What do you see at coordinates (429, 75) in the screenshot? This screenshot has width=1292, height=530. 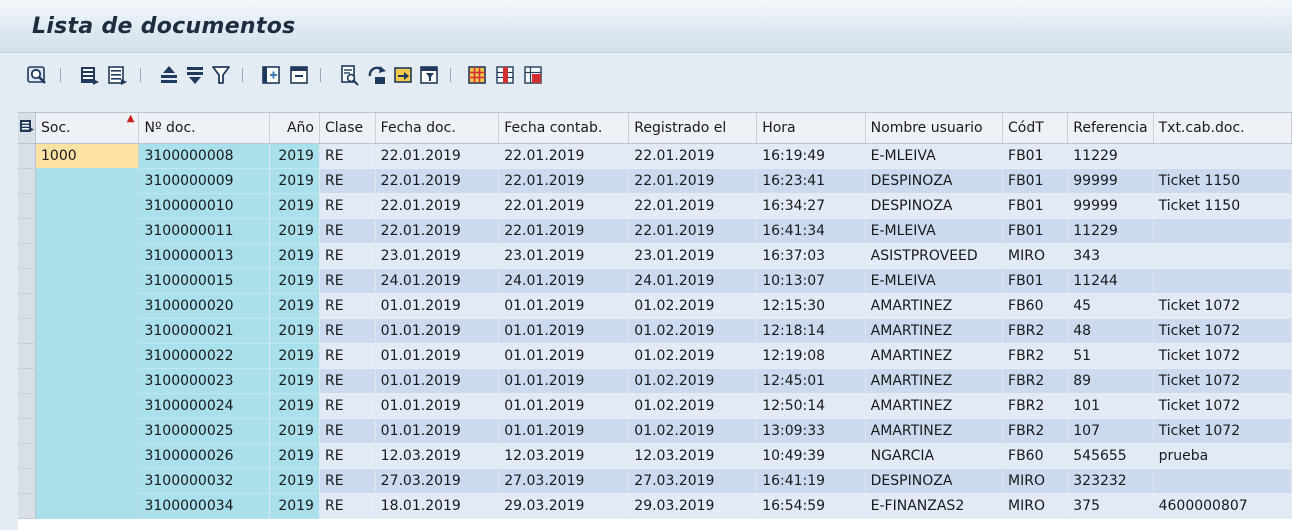 I see `abc-analysis-icon` at bounding box center [429, 75].